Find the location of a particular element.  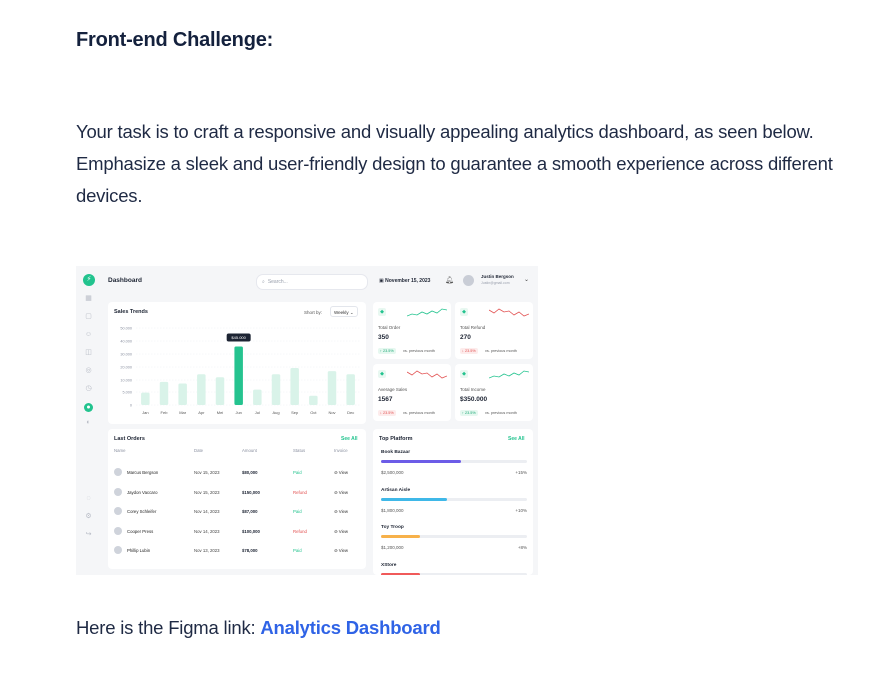

search-icon: ⌕ is located at coordinates (263, 282).